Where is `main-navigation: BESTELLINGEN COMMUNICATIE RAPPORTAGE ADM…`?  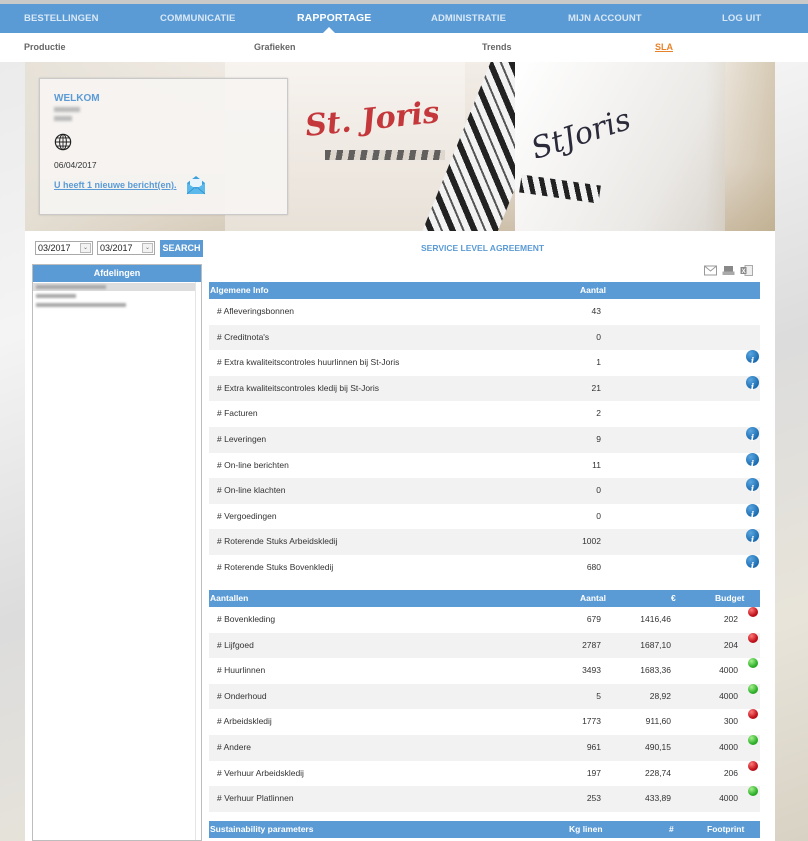
main-navigation: BESTELLINGEN COMMUNICATIE RAPPORTAGE ADM… is located at coordinates (404, 18).